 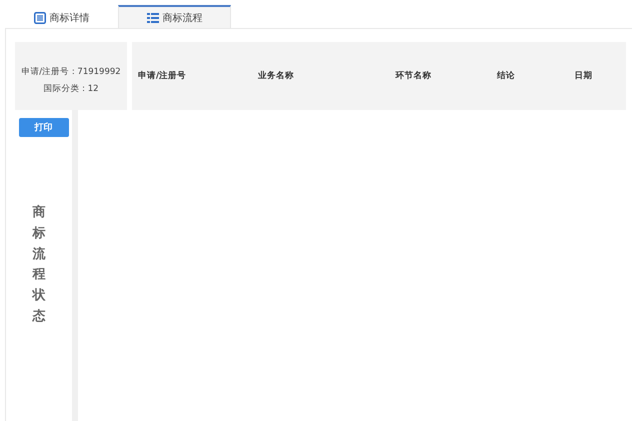 What do you see at coordinates (152, 18) in the screenshot?
I see `list-icon` at bounding box center [152, 18].